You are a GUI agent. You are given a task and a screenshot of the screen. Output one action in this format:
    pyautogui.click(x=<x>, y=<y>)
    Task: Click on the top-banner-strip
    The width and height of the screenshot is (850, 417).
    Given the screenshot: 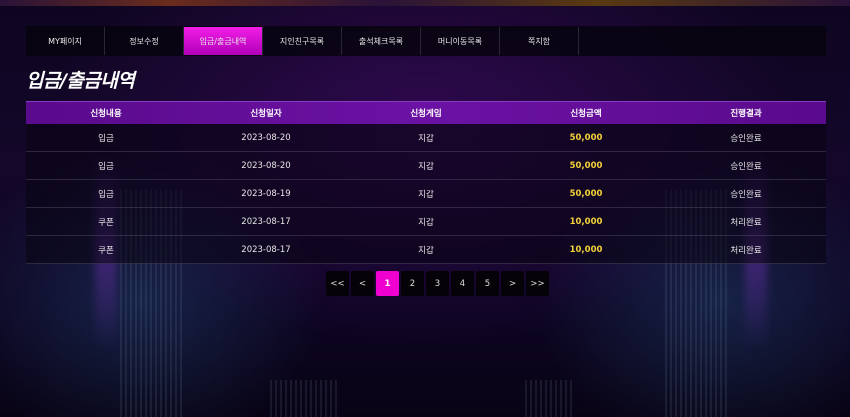 What is the action you would take?
    pyautogui.click(x=425, y=3)
    